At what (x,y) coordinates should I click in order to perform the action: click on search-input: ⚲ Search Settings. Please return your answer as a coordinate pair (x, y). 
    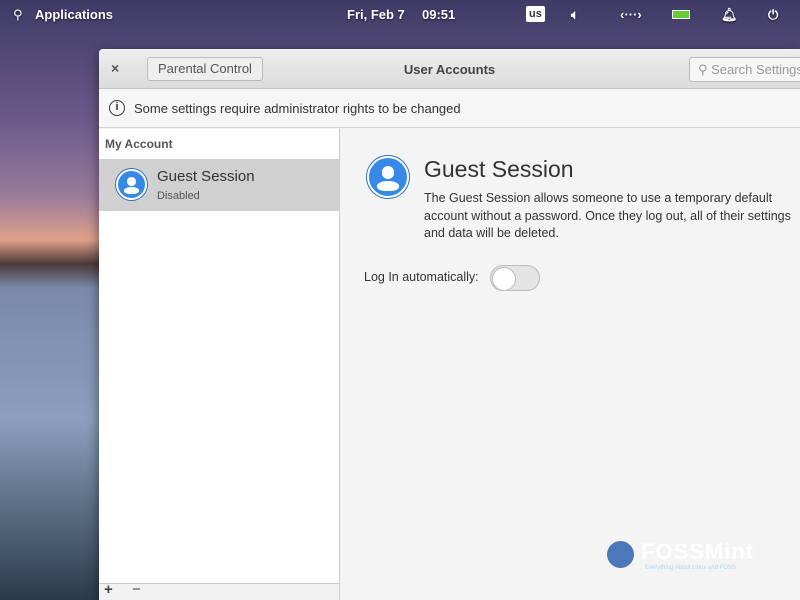
    Looking at the image, I should click on (744, 69).